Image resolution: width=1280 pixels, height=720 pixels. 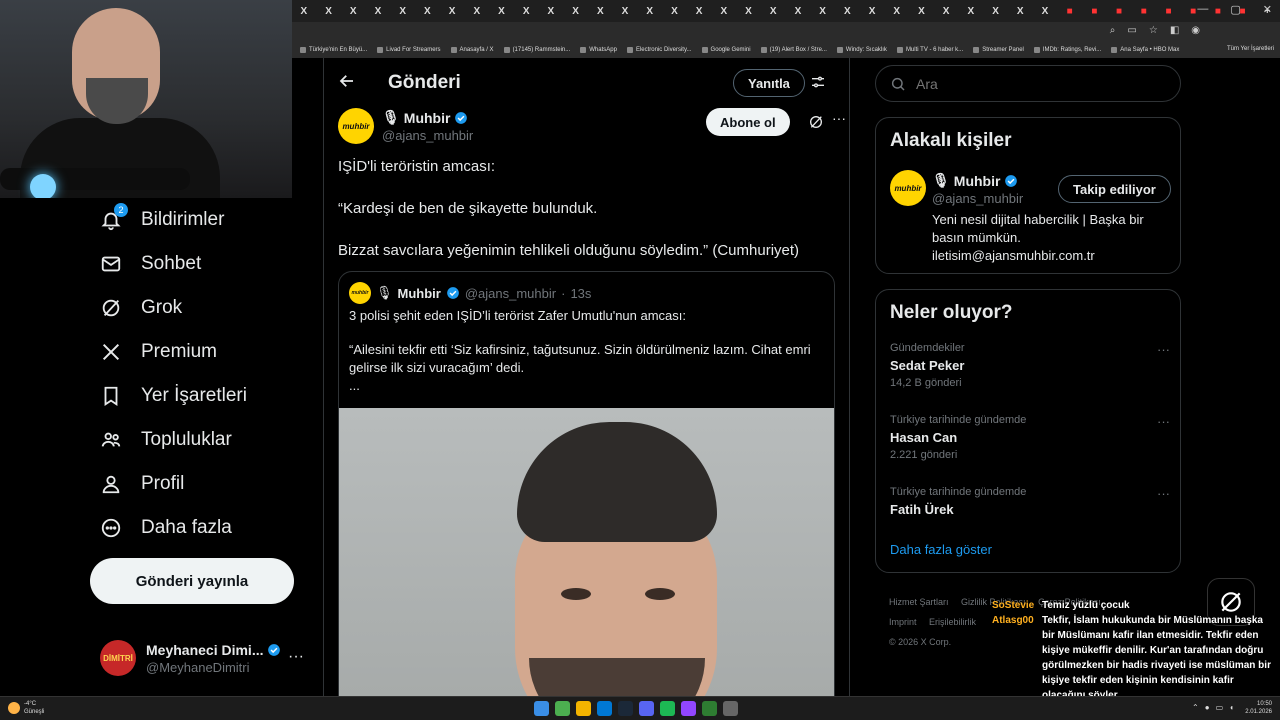 What do you see at coordinates (1220, 707) in the screenshot?
I see `network-icon: ▭` at bounding box center [1220, 707].